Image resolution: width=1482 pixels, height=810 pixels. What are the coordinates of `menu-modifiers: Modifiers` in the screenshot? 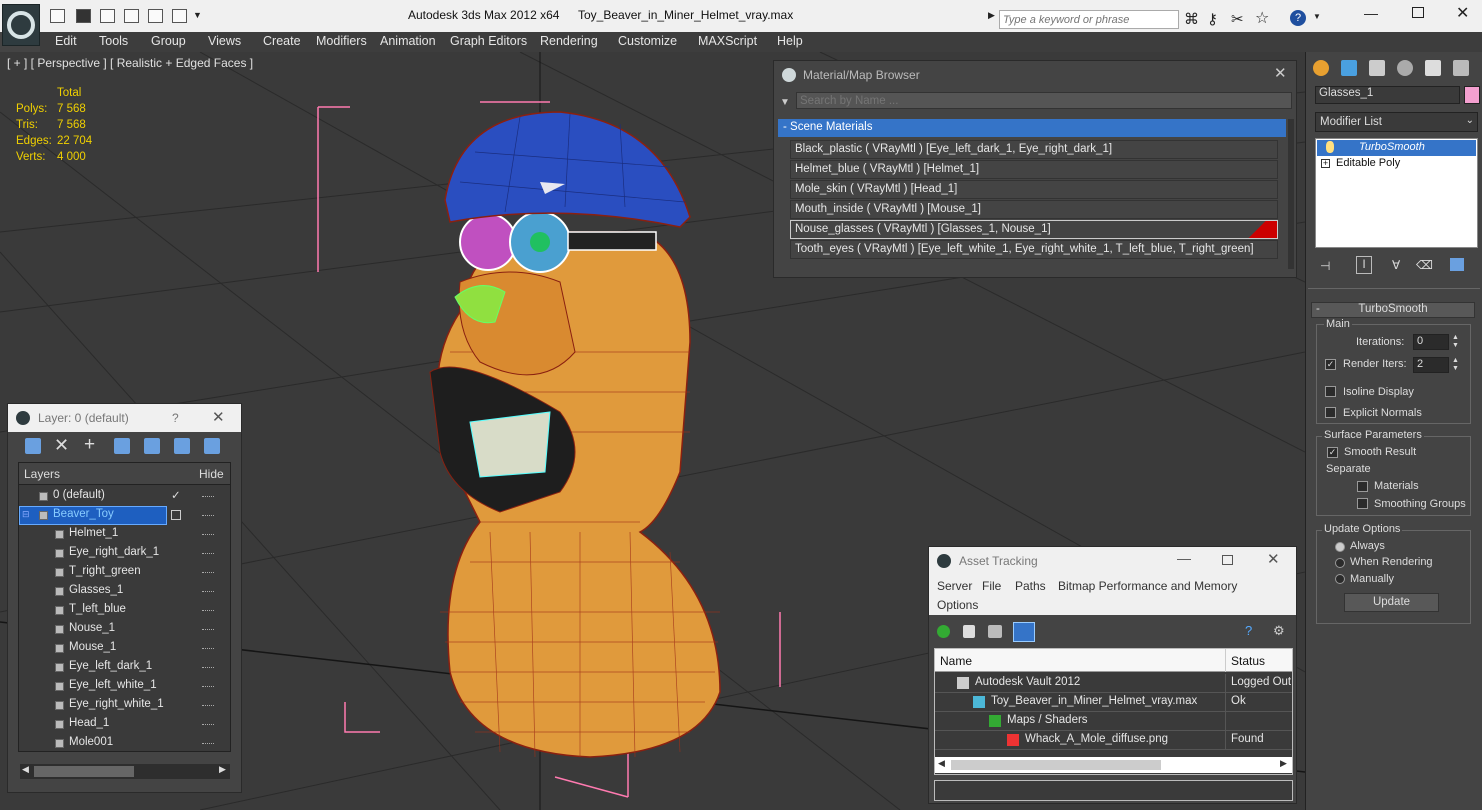 It's located at (341, 41).